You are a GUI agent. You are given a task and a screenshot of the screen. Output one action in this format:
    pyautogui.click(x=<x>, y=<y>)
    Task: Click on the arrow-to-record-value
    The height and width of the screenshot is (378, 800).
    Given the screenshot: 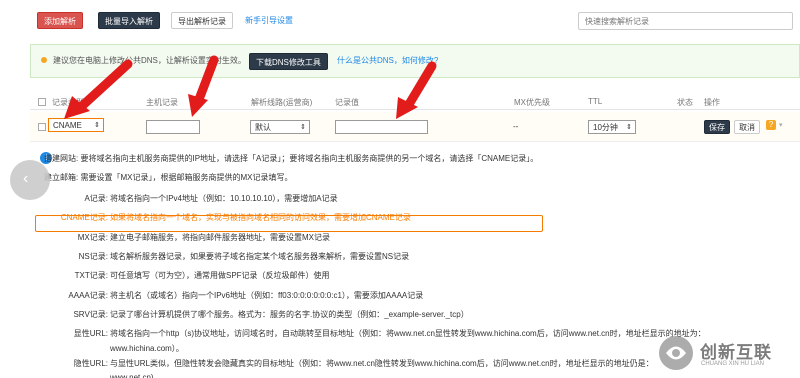 What is the action you would take?
    pyautogui.click(x=420, y=86)
    